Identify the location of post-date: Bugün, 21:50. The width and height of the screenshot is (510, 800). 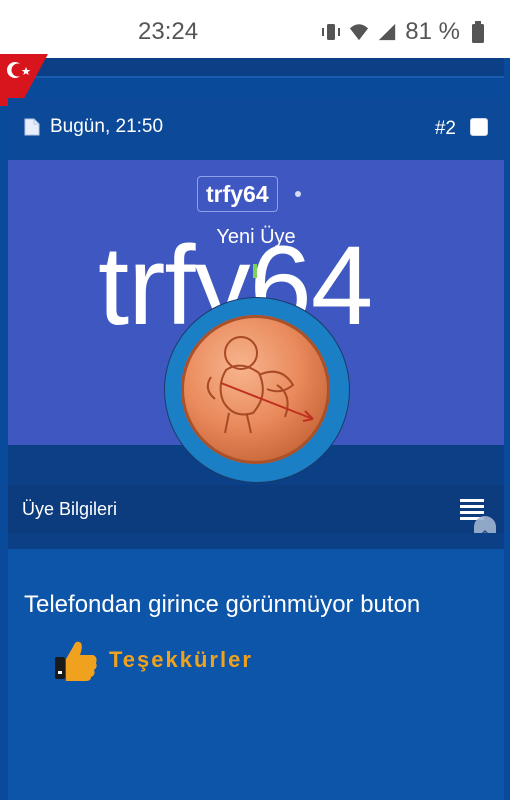
(107, 126).